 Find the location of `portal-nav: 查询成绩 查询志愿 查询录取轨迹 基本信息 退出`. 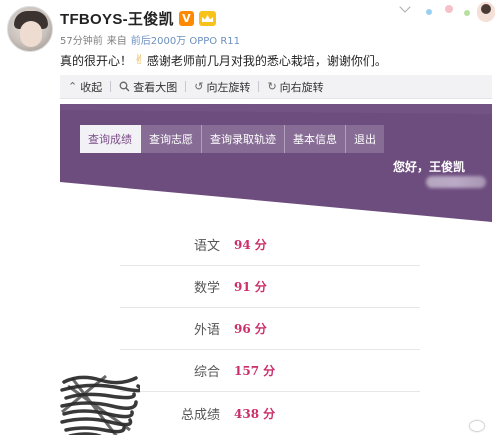

portal-nav: 查询成绩 查询志愿 查询录取轨迹 基本信息 退出 is located at coordinates (232, 139).